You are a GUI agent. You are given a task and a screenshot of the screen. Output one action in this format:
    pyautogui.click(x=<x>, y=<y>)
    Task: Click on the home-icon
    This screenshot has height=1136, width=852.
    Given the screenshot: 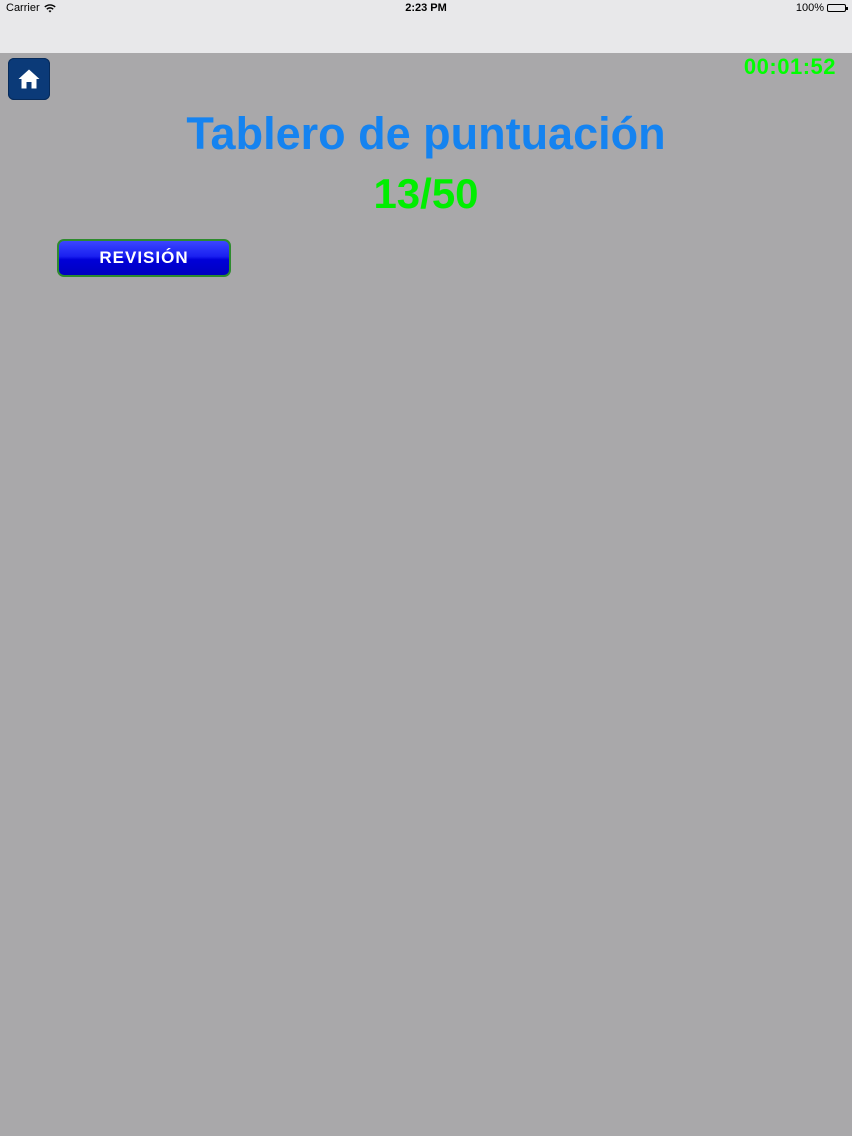 What is the action you would take?
    pyautogui.click(x=29, y=79)
    